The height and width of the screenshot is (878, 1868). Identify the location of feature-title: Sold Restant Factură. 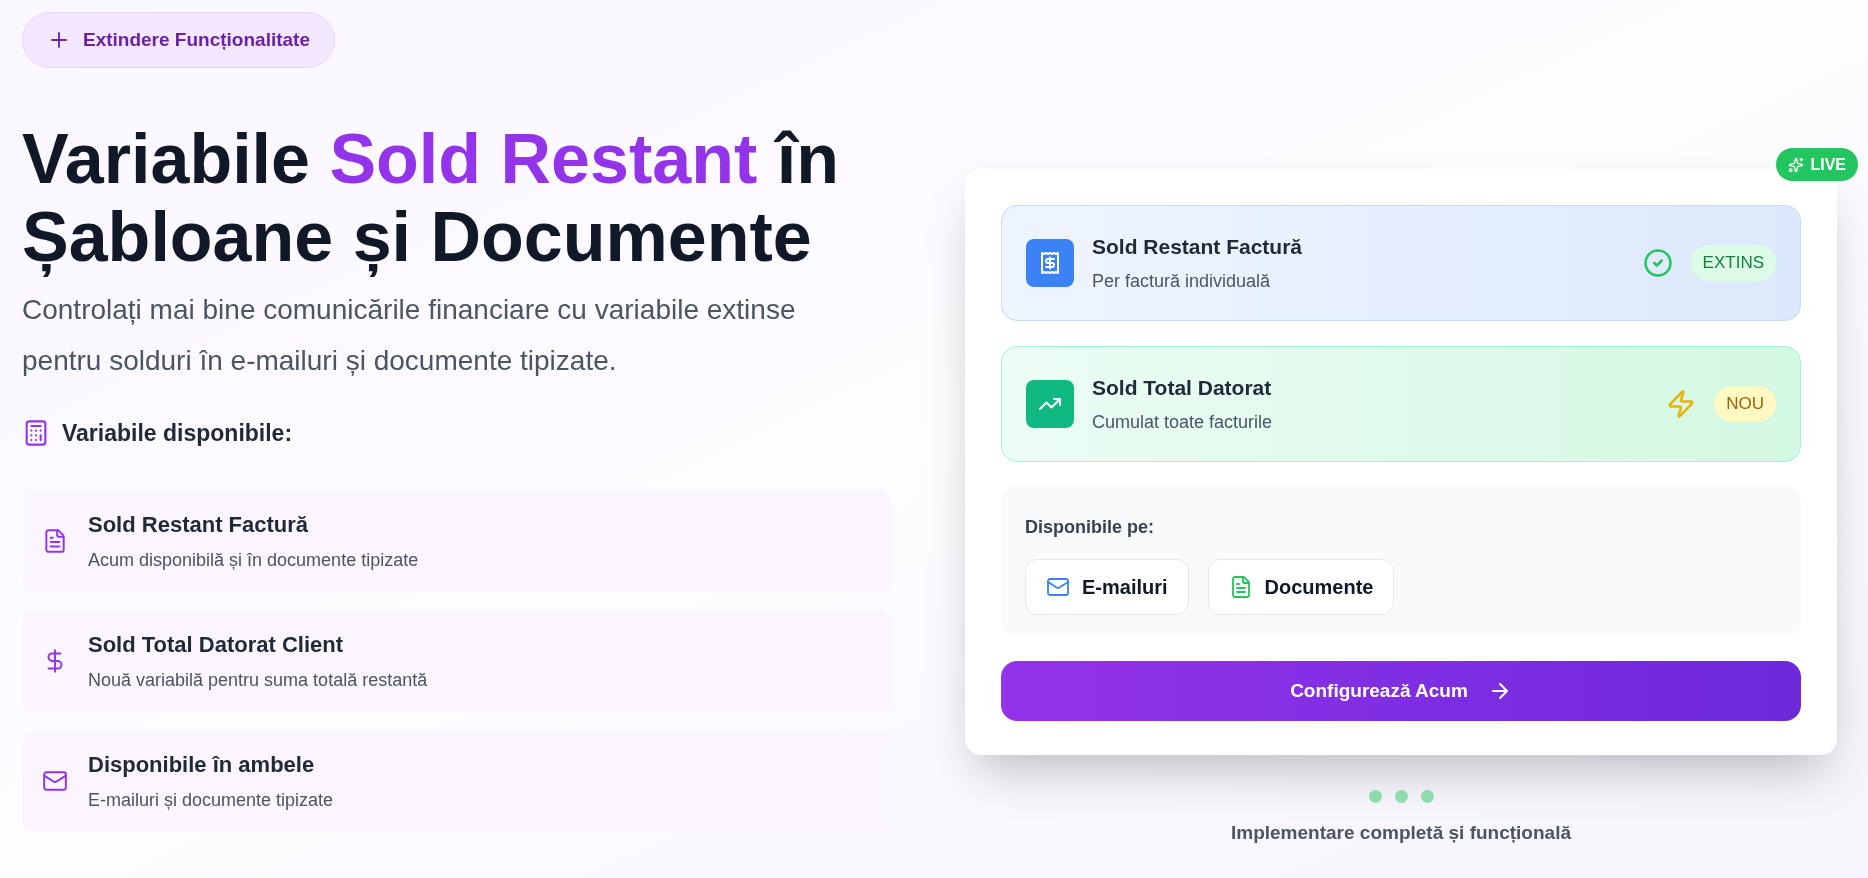
(1198, 246).